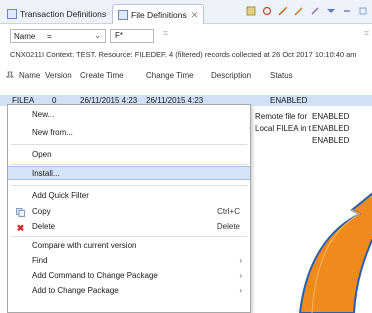  I want to click on column-header-status: Status, so click(281, 75).